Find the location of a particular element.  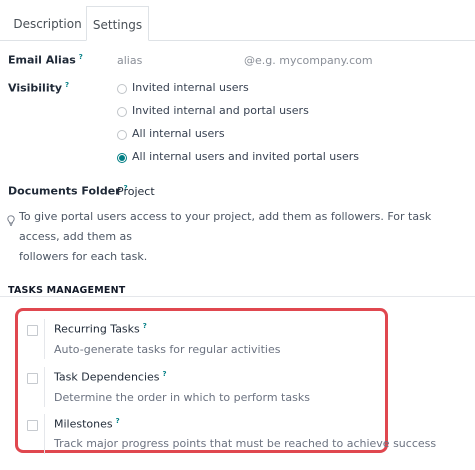

documents-folder-label-text: Documents Folder is located at coordinates (64, 191).